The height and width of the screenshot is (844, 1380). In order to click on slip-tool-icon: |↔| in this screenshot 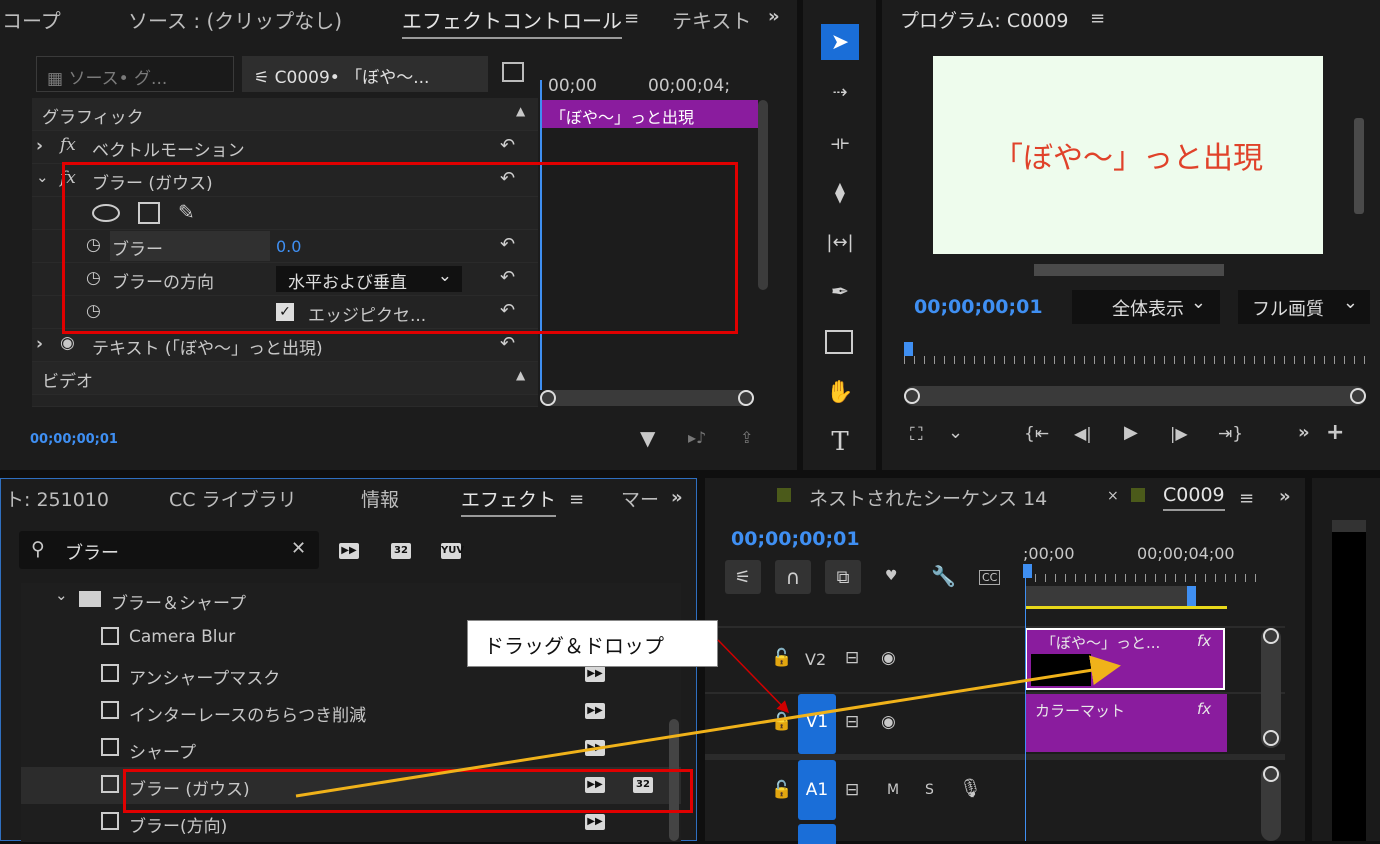, I will do `click(840, 242)`.